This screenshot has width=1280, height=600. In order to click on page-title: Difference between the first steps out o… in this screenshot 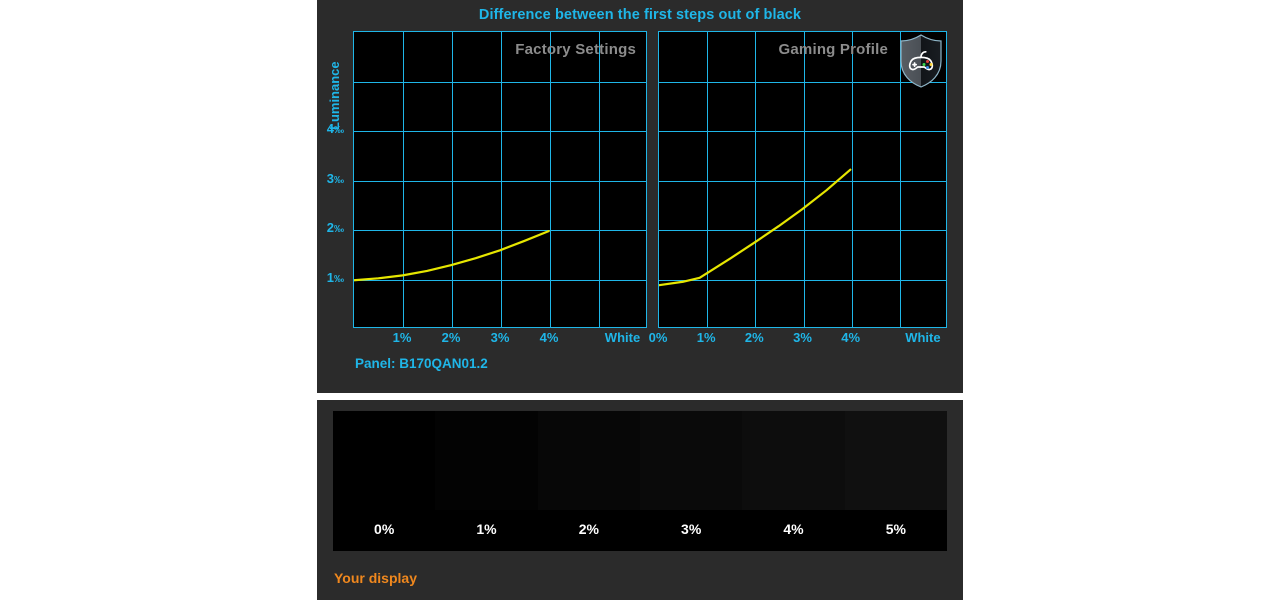, I will do `click(640, 15)`.